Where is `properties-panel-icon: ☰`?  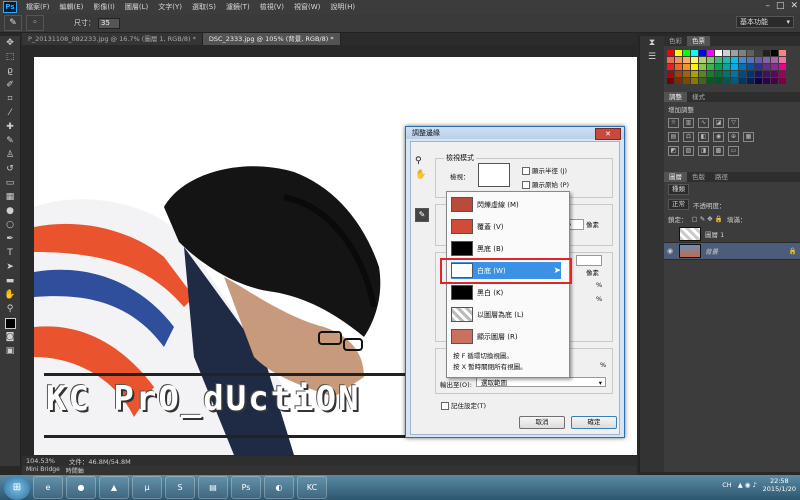
properties-panel-icon: ☰ is located at coordinates (652, 57).